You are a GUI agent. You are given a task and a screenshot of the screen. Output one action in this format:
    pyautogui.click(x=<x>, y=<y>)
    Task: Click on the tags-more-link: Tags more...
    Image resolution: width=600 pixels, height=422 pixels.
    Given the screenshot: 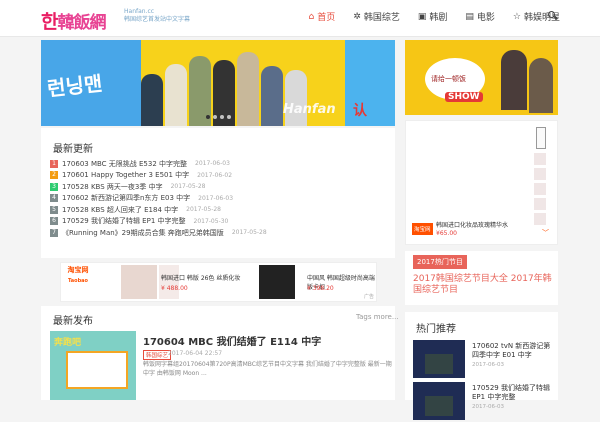 What is the action you would take?
    pyautogui.click(x=377, y=317)
    